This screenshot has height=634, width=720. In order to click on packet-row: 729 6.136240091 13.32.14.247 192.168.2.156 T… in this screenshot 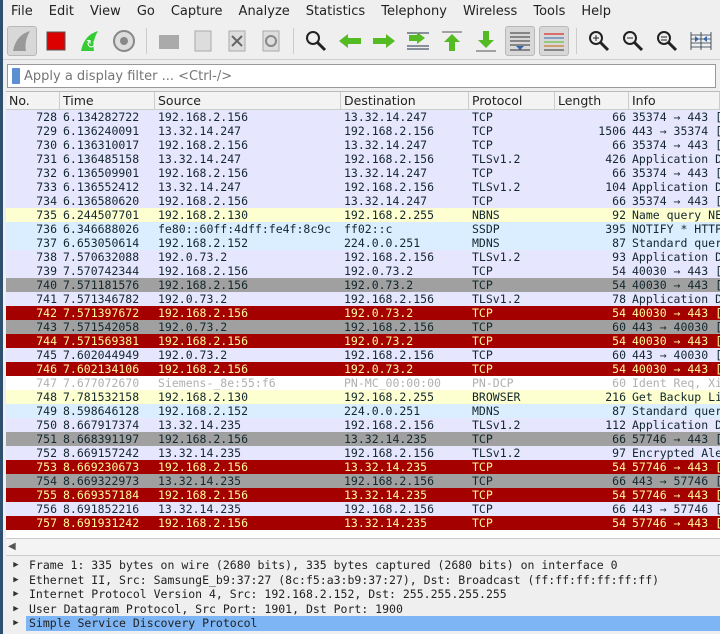, I will do `click(363, 131)`.